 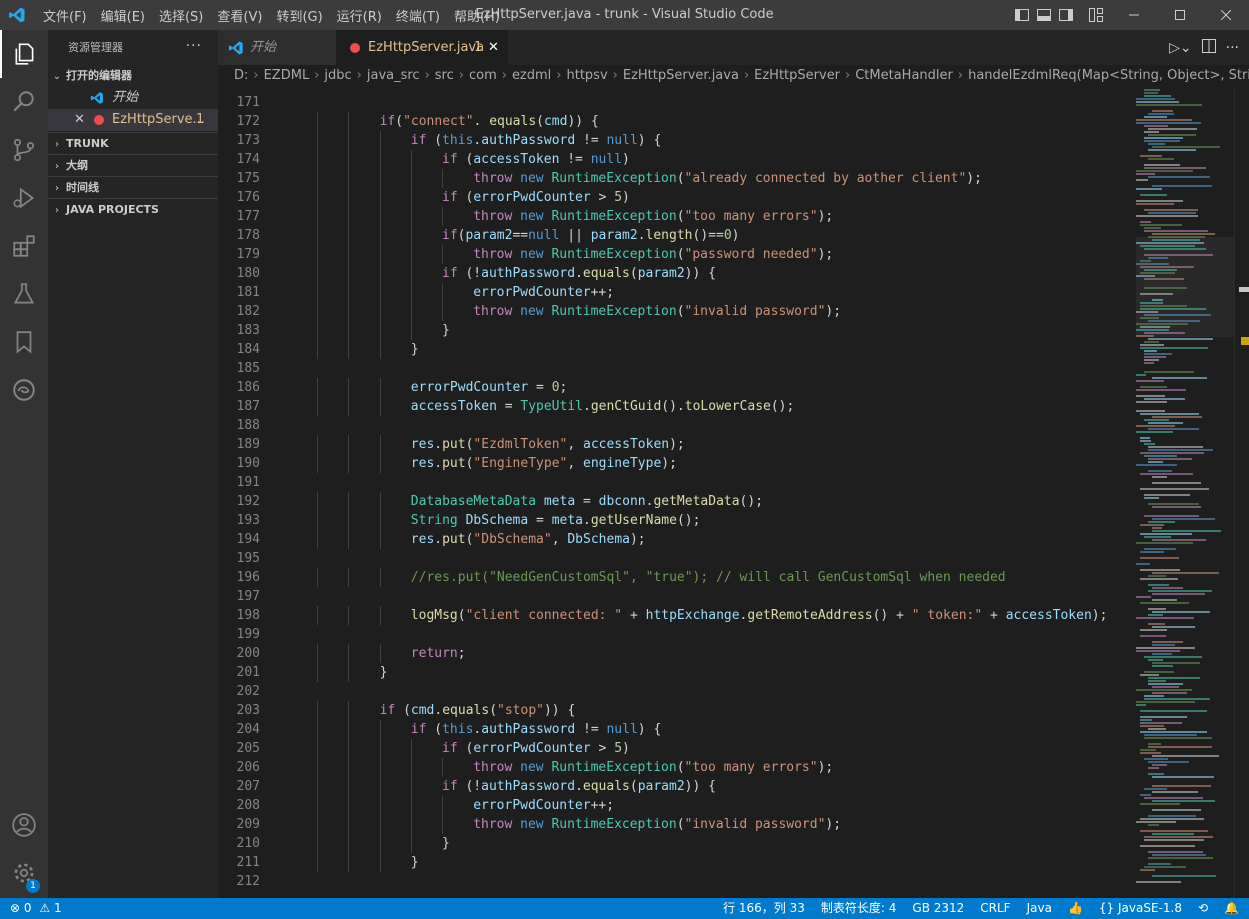 I want to click on menu-view: 查看(V), so click(x=239, y=15).